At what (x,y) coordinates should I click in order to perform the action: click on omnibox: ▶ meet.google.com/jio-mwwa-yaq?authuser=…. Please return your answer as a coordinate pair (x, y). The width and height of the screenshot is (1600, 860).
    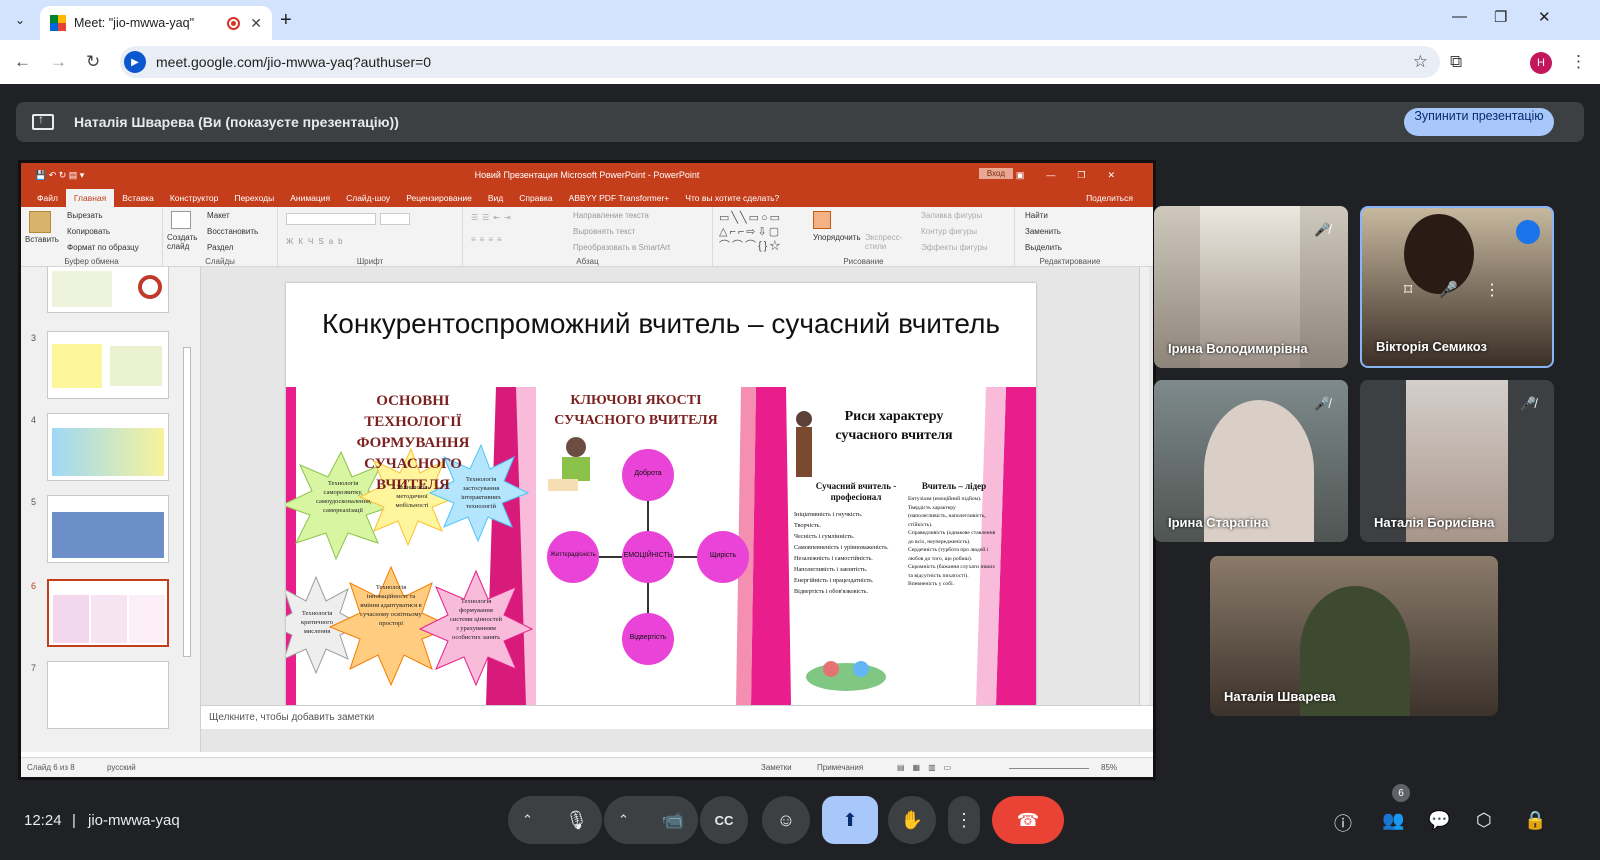
    Looking at the image, I should click on (780, 62).